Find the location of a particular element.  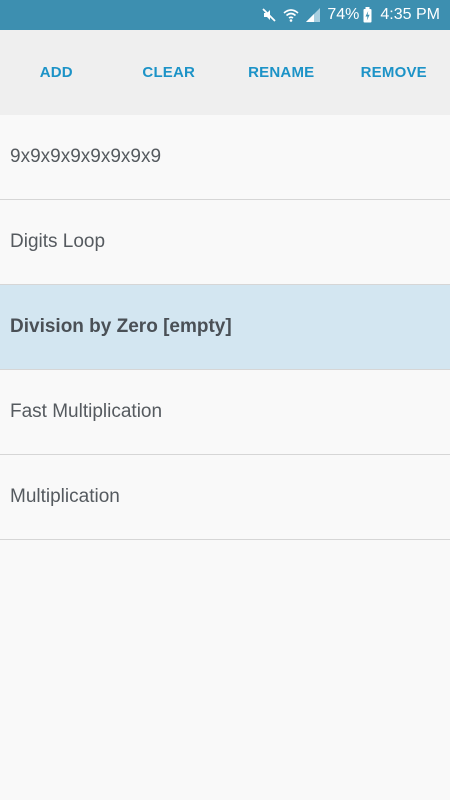

action-toolbar: ADD CLEAR RENAME REMOVE is located at coordinates (225, 72).